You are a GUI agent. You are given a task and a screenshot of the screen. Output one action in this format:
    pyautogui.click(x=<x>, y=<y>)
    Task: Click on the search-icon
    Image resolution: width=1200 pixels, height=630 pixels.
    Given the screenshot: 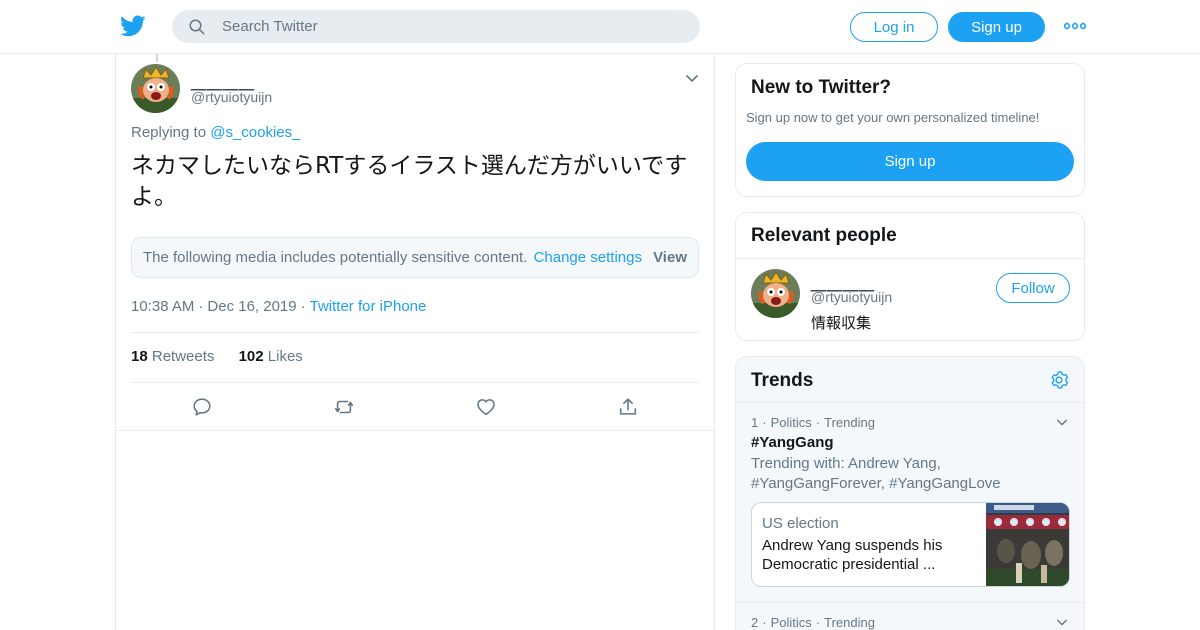 What is the action you would take?
    pyautogui.click(x=197, y=27)
    